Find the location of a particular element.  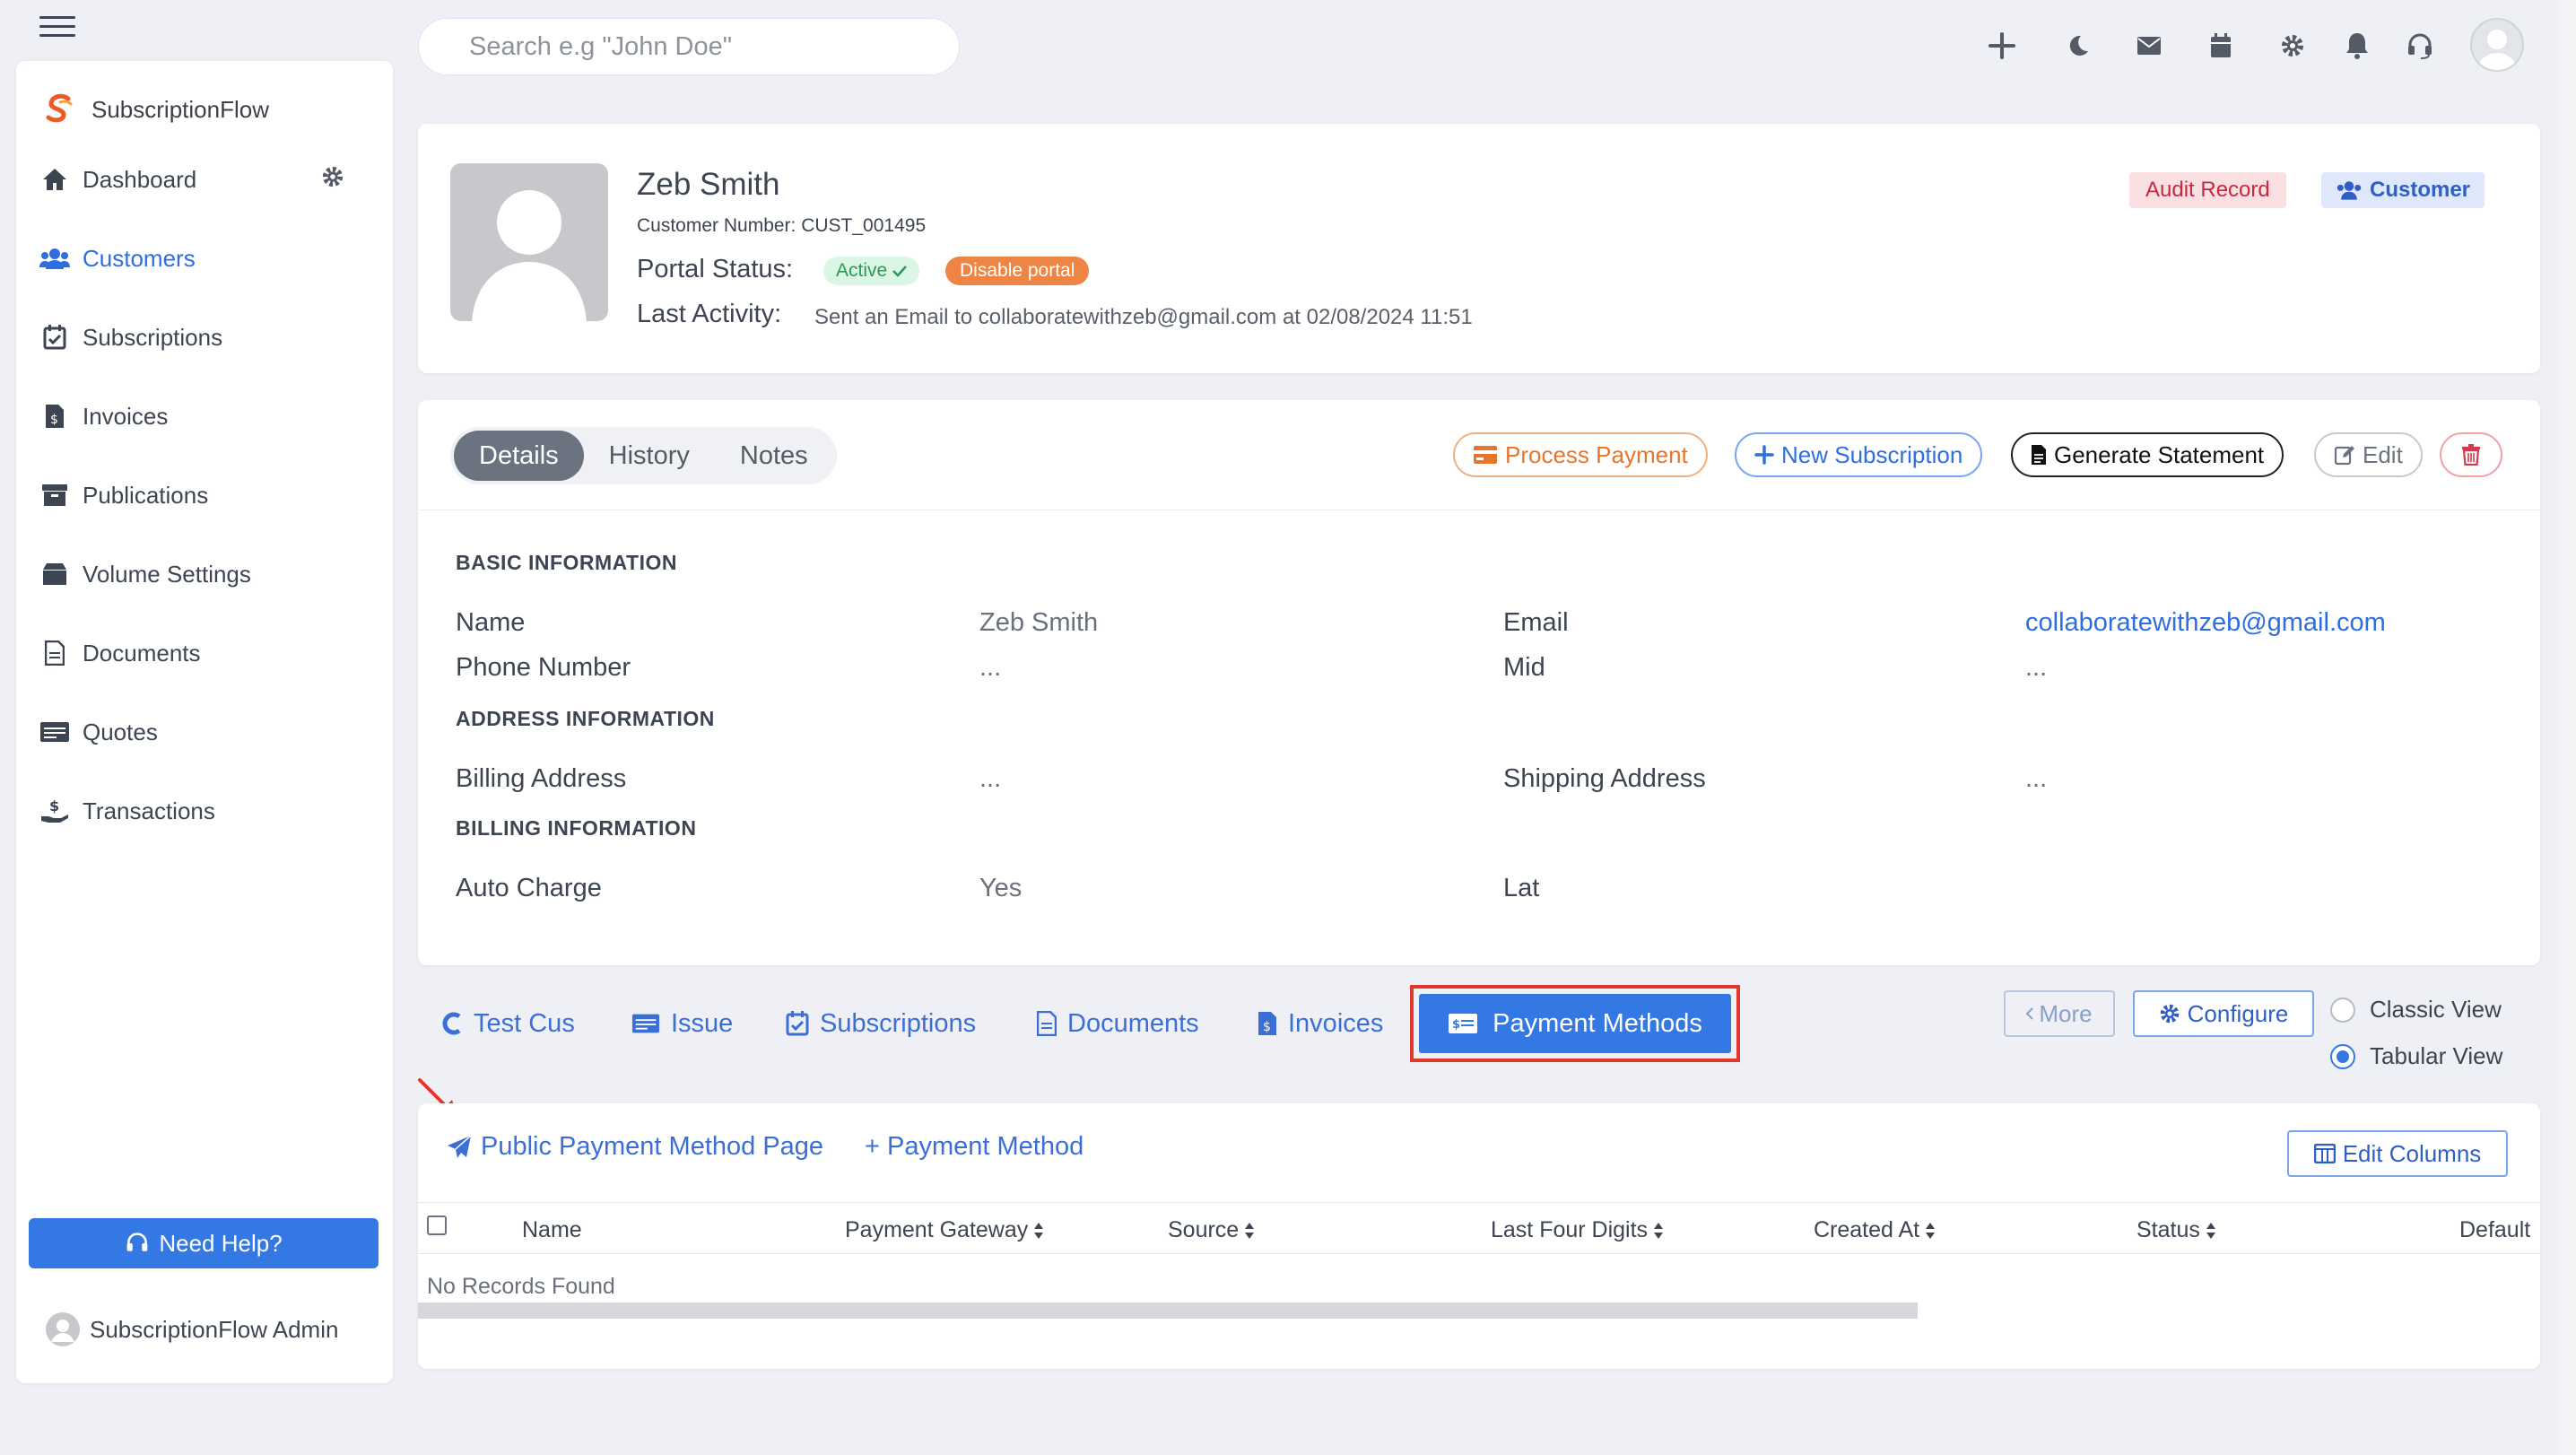

process-payment-button: Process Payment is located at coordinates (1580, 454).